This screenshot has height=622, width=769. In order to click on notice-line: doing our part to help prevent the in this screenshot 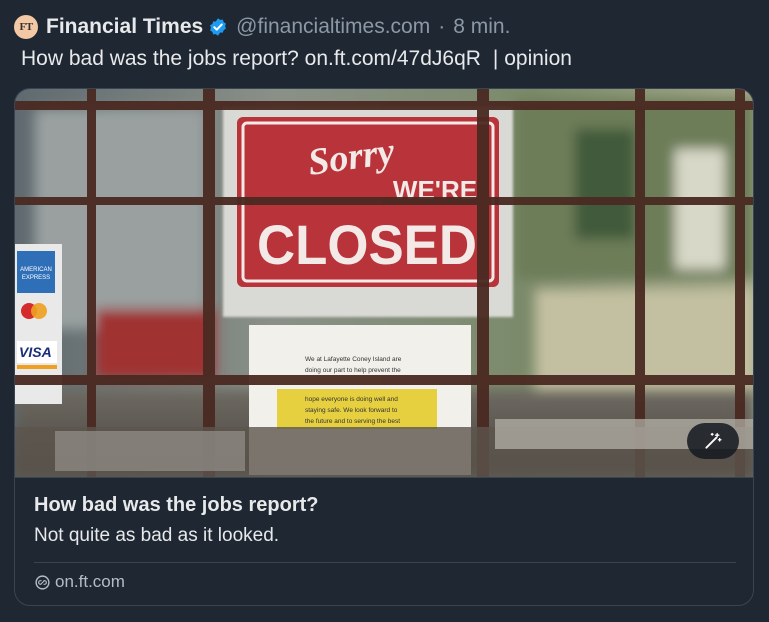, I will do `click(353, 370)`.